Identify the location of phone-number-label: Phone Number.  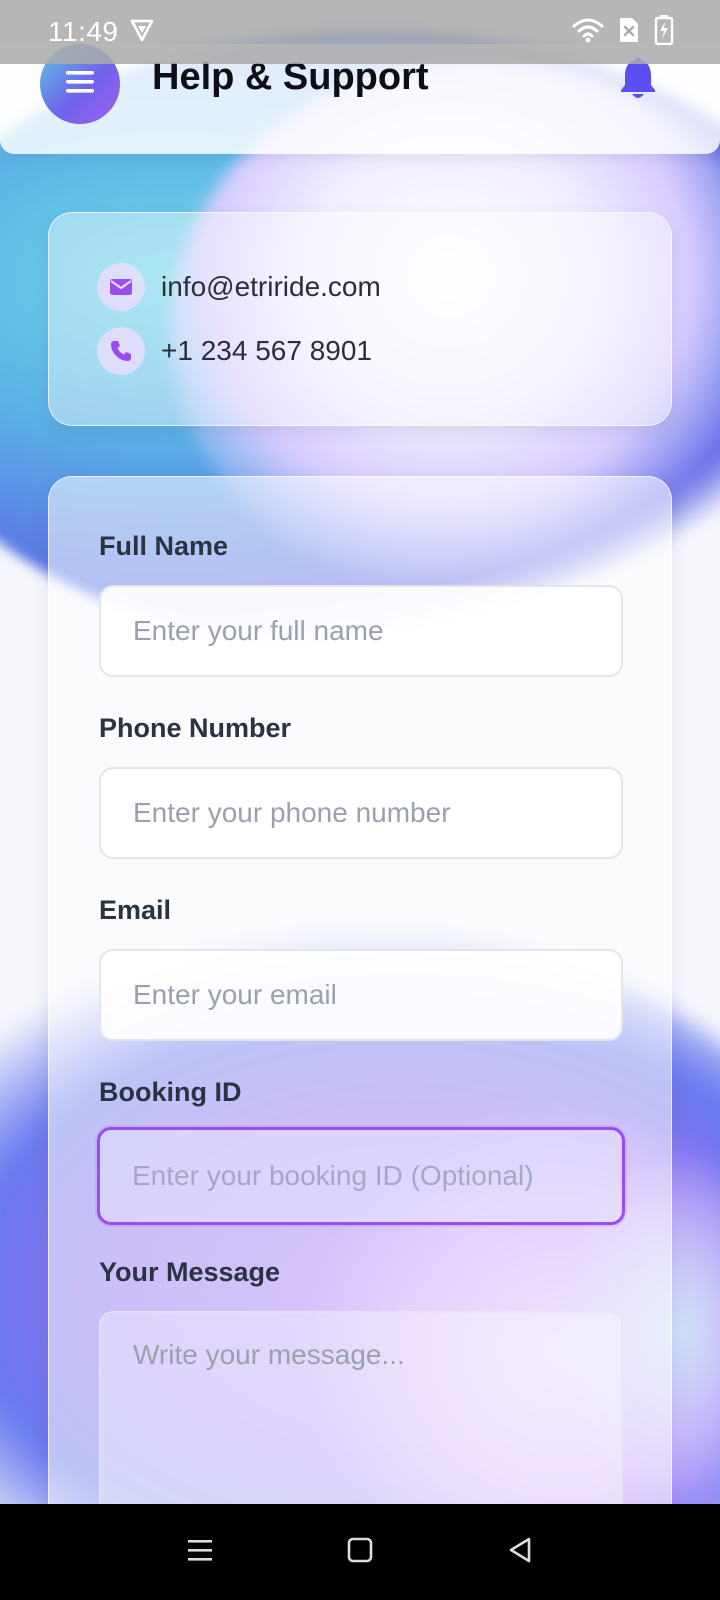
(195, 728).